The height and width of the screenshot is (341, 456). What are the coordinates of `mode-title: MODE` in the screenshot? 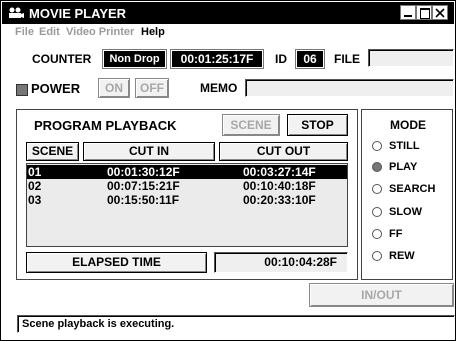 It's located at (408, 125).